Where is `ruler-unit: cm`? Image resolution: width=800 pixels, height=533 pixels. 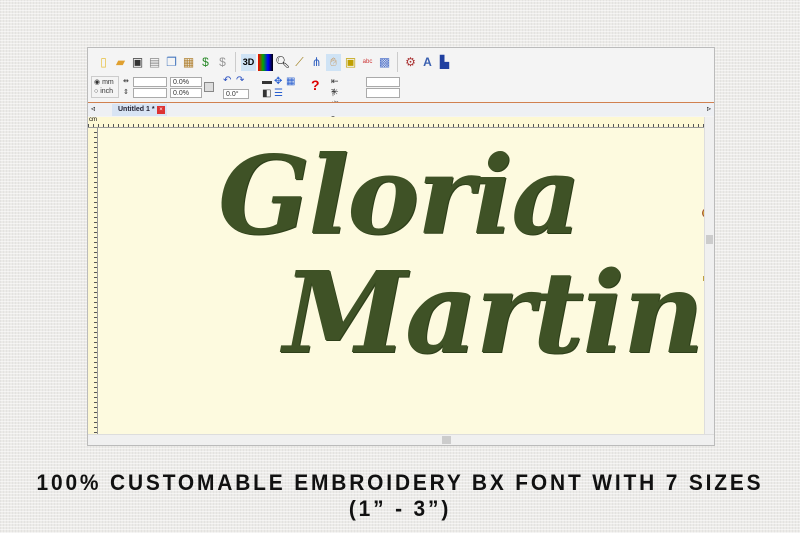 ruler-unit: cm is located at coordinates (93, 120).